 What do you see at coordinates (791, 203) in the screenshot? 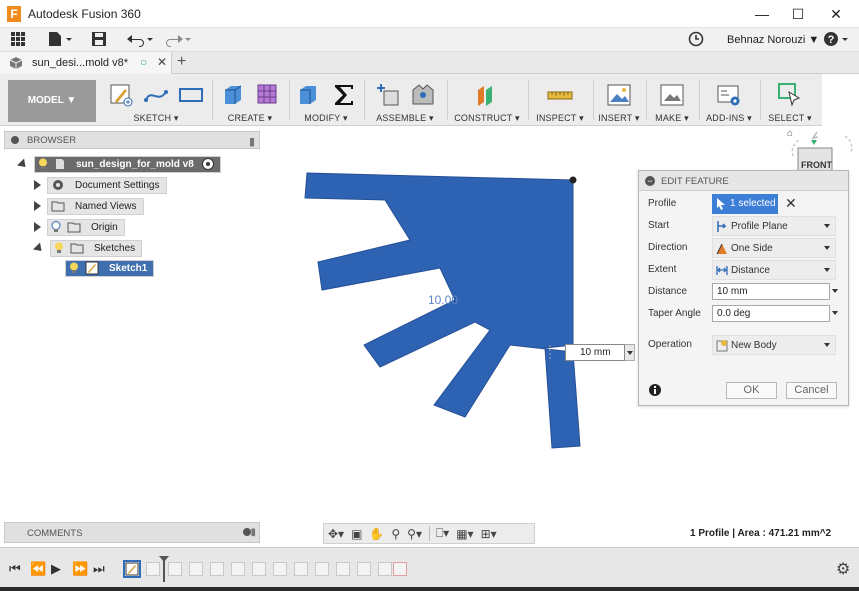
I see `clear-selection-icon: ✕` at bounding box center [791, 203].